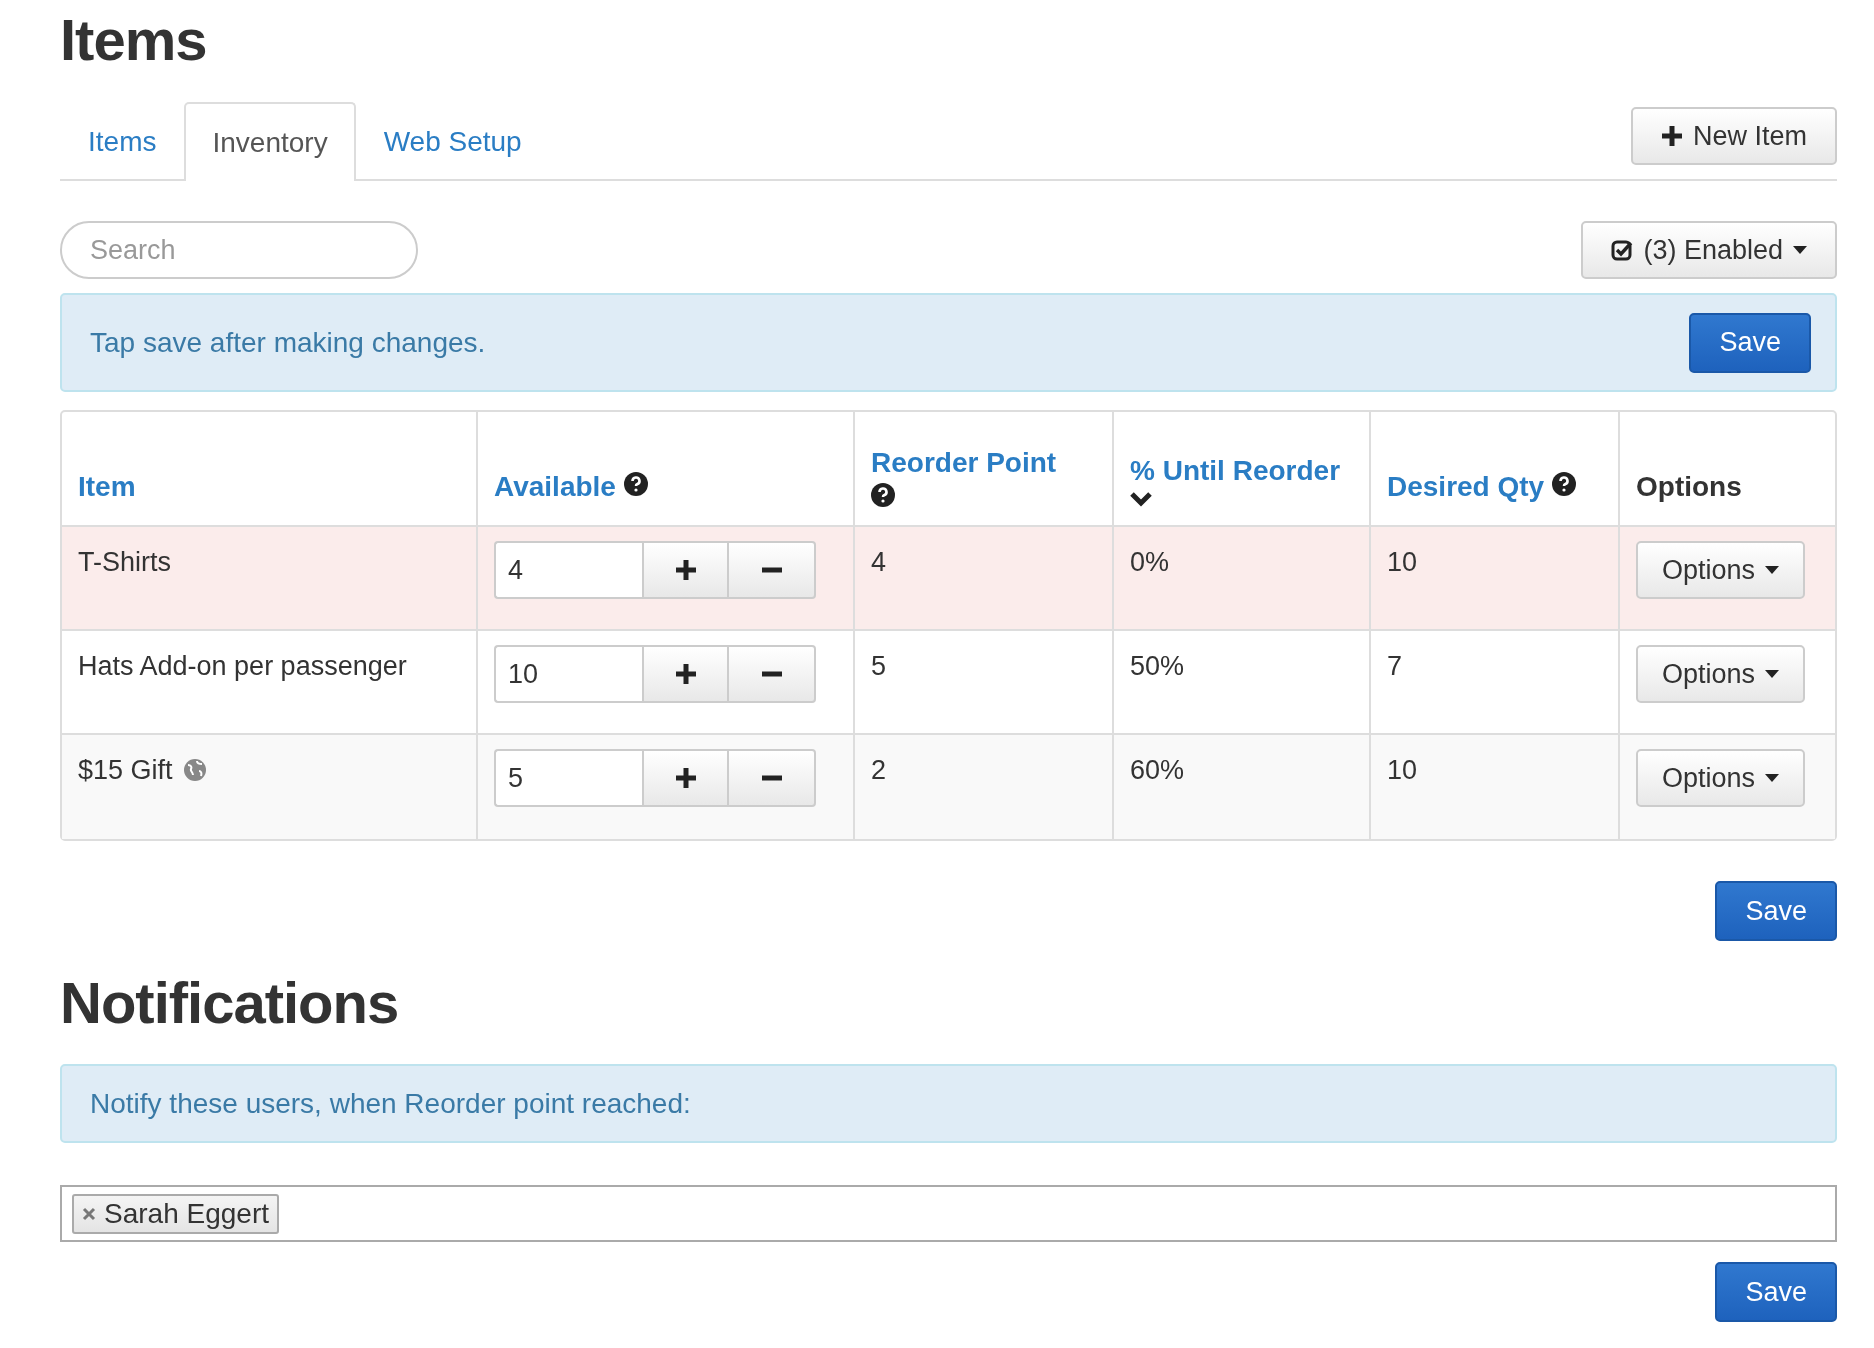 The image size is (1874, 1348). Describe the element at coordinates (1709, 250) in the screenshot. I see `filter-dropdown: (3) Enabled` at that location.